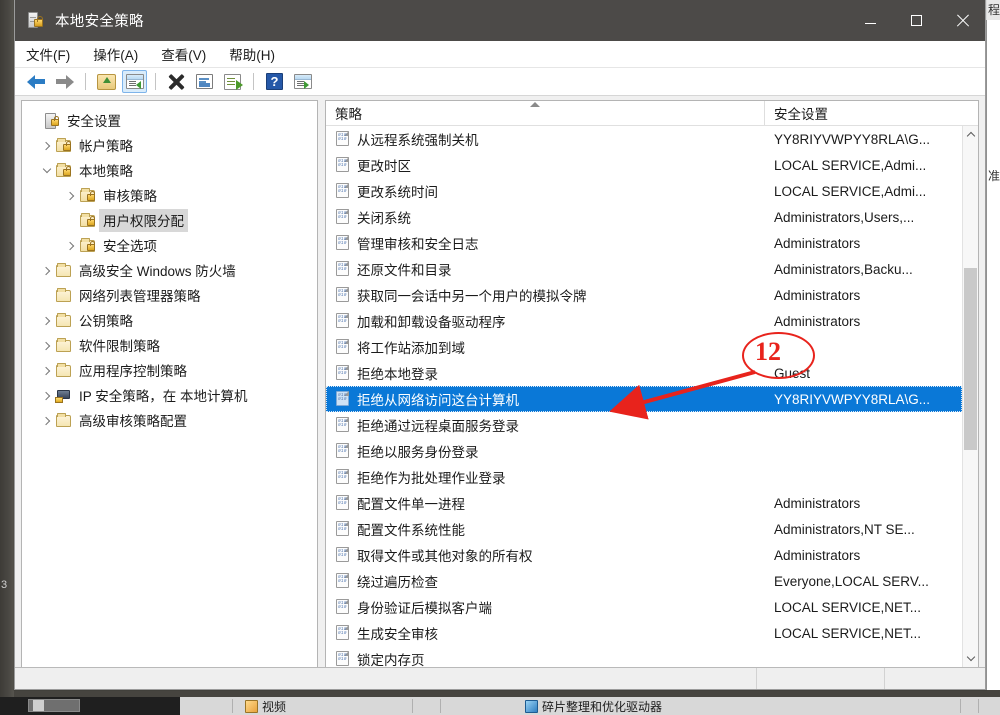  I want to click on table-row: 010 010 加载和卸载设备驱动程序 Administrators, so click(644, 321).